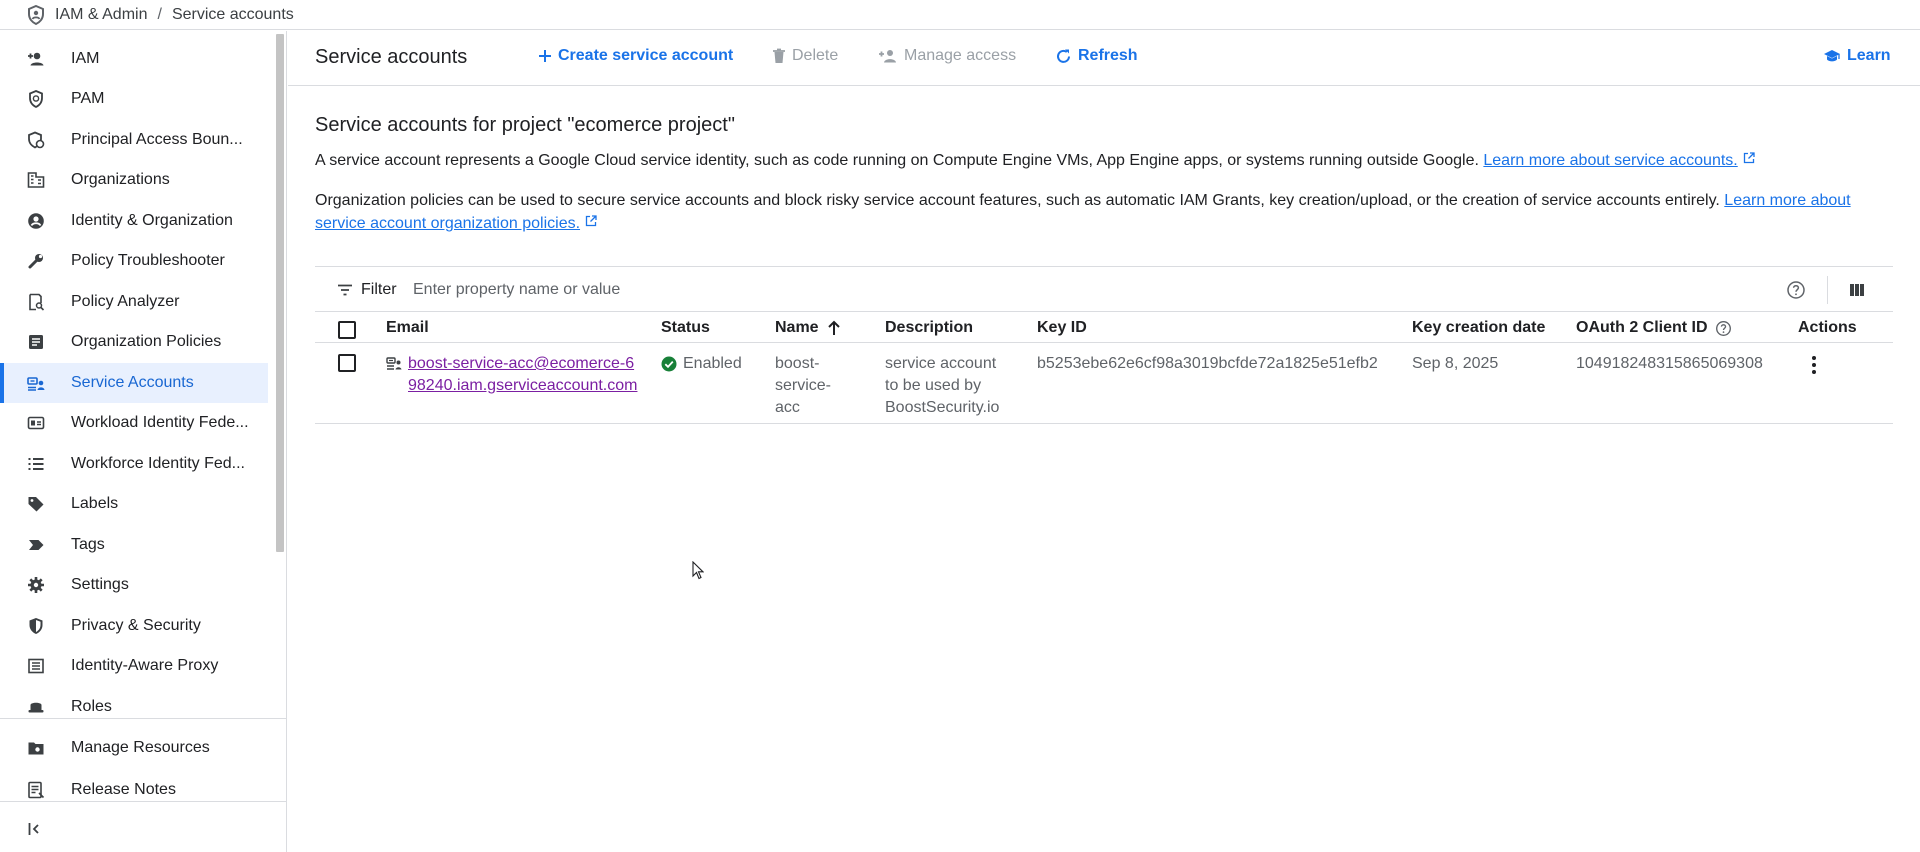  I want to click on sidebar-divider, so click(143, 718).